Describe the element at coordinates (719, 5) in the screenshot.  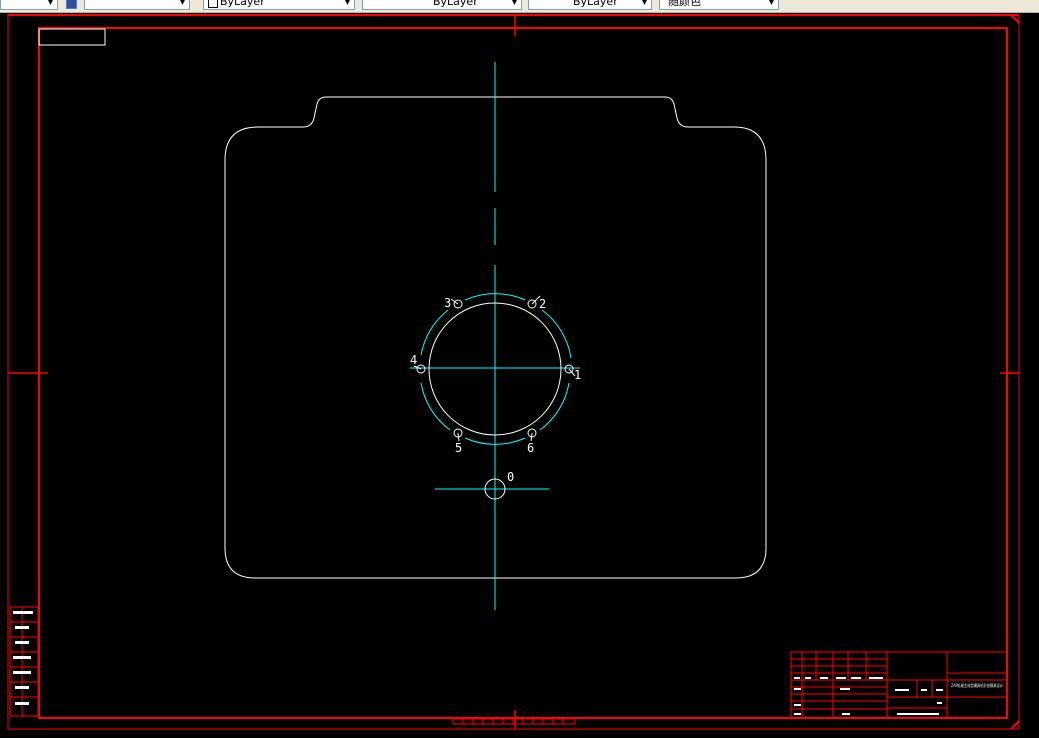
I see `plotstyle-combo: 随颜色 ▼` at that location.